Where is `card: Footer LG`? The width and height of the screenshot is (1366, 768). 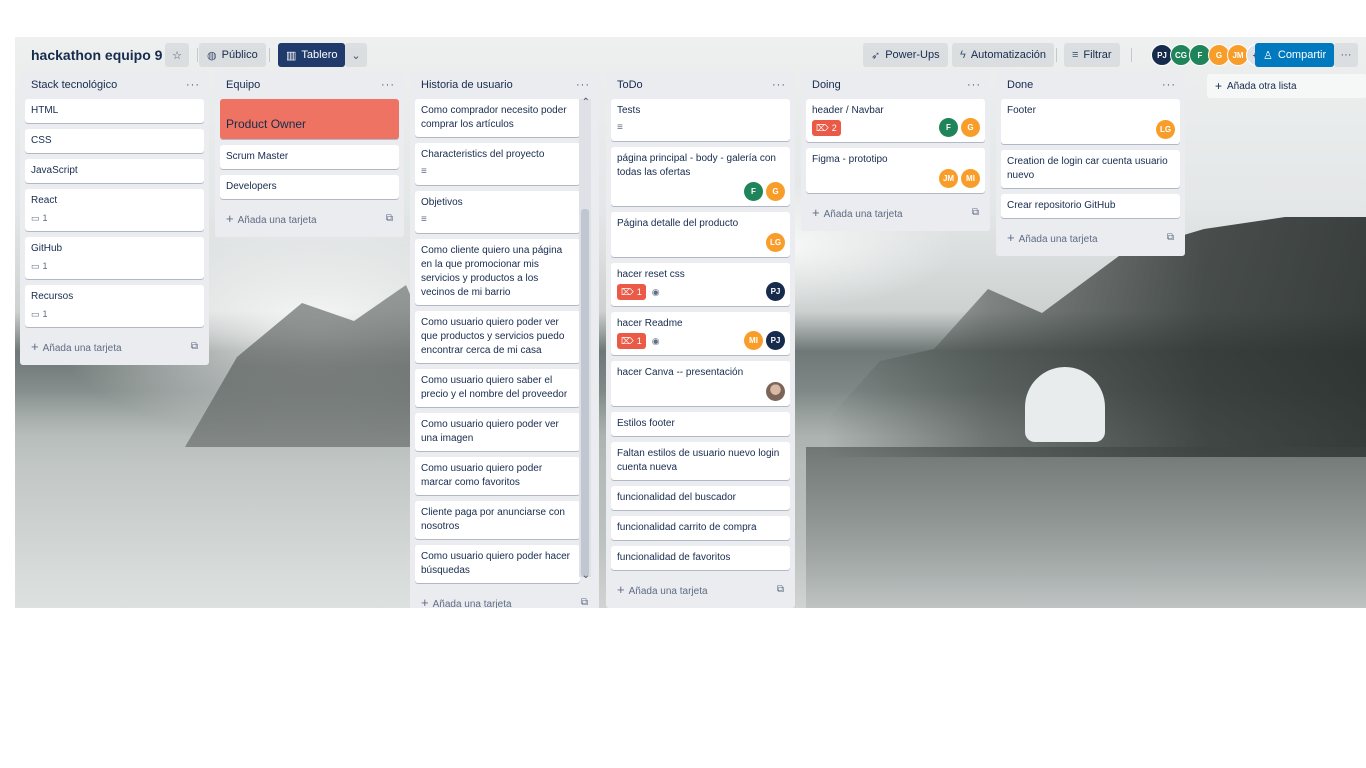
card: Footer LG is located at coordinates (1090, 121).